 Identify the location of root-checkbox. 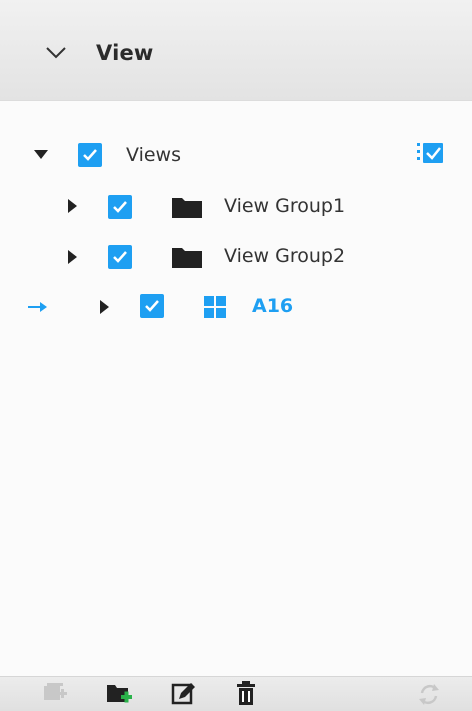
(90, 155).